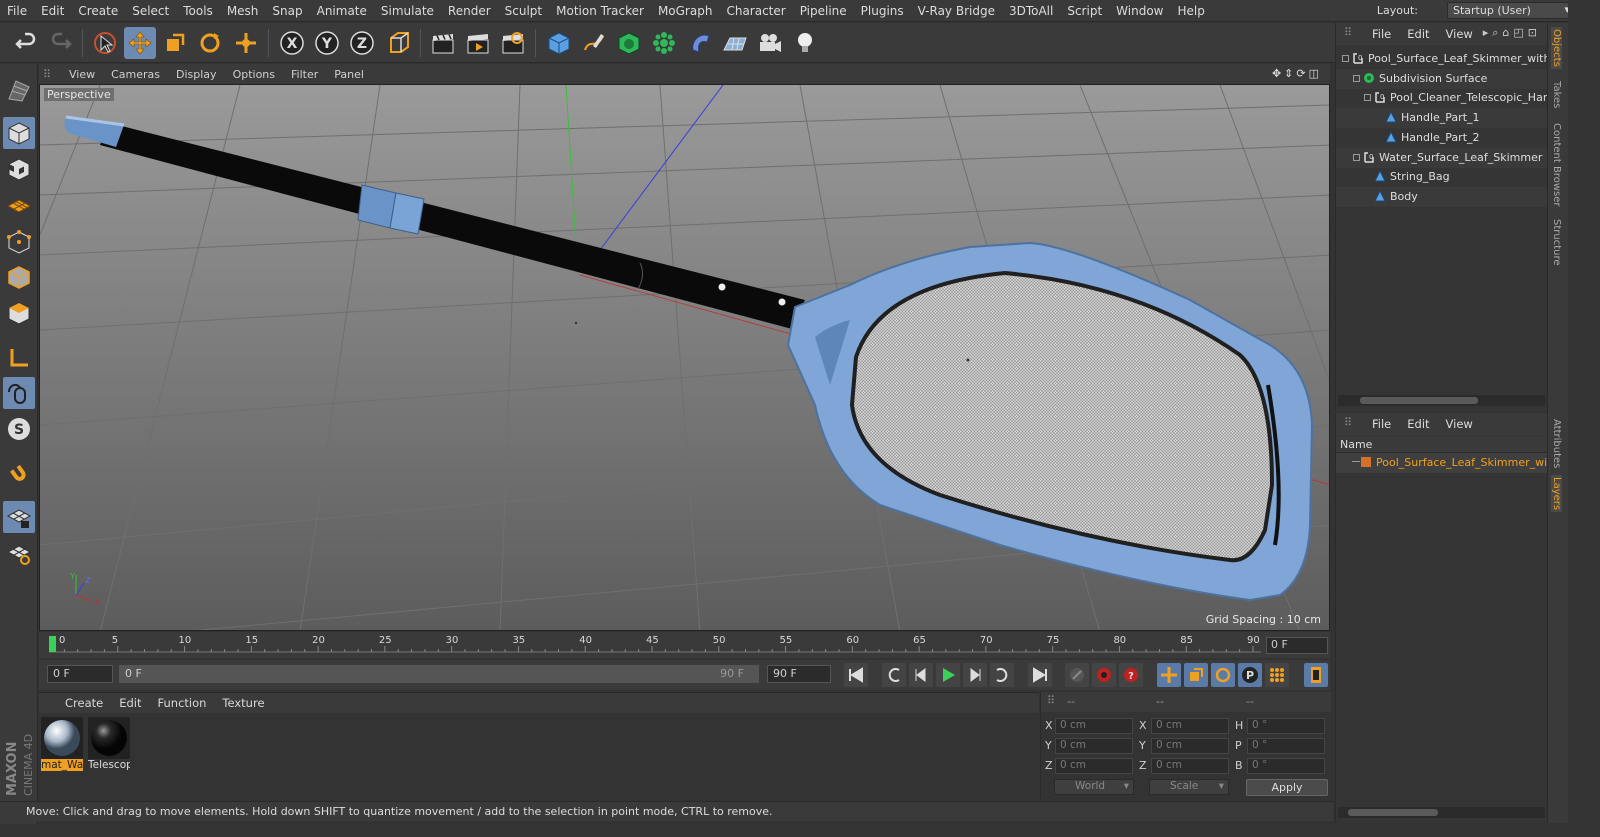 The width and height of the screenshot is (1600, 837). I want to click on object-tree-row: 0 Pool_Surface_Leaf_Skimmer_with_H, so click(1441, 59).